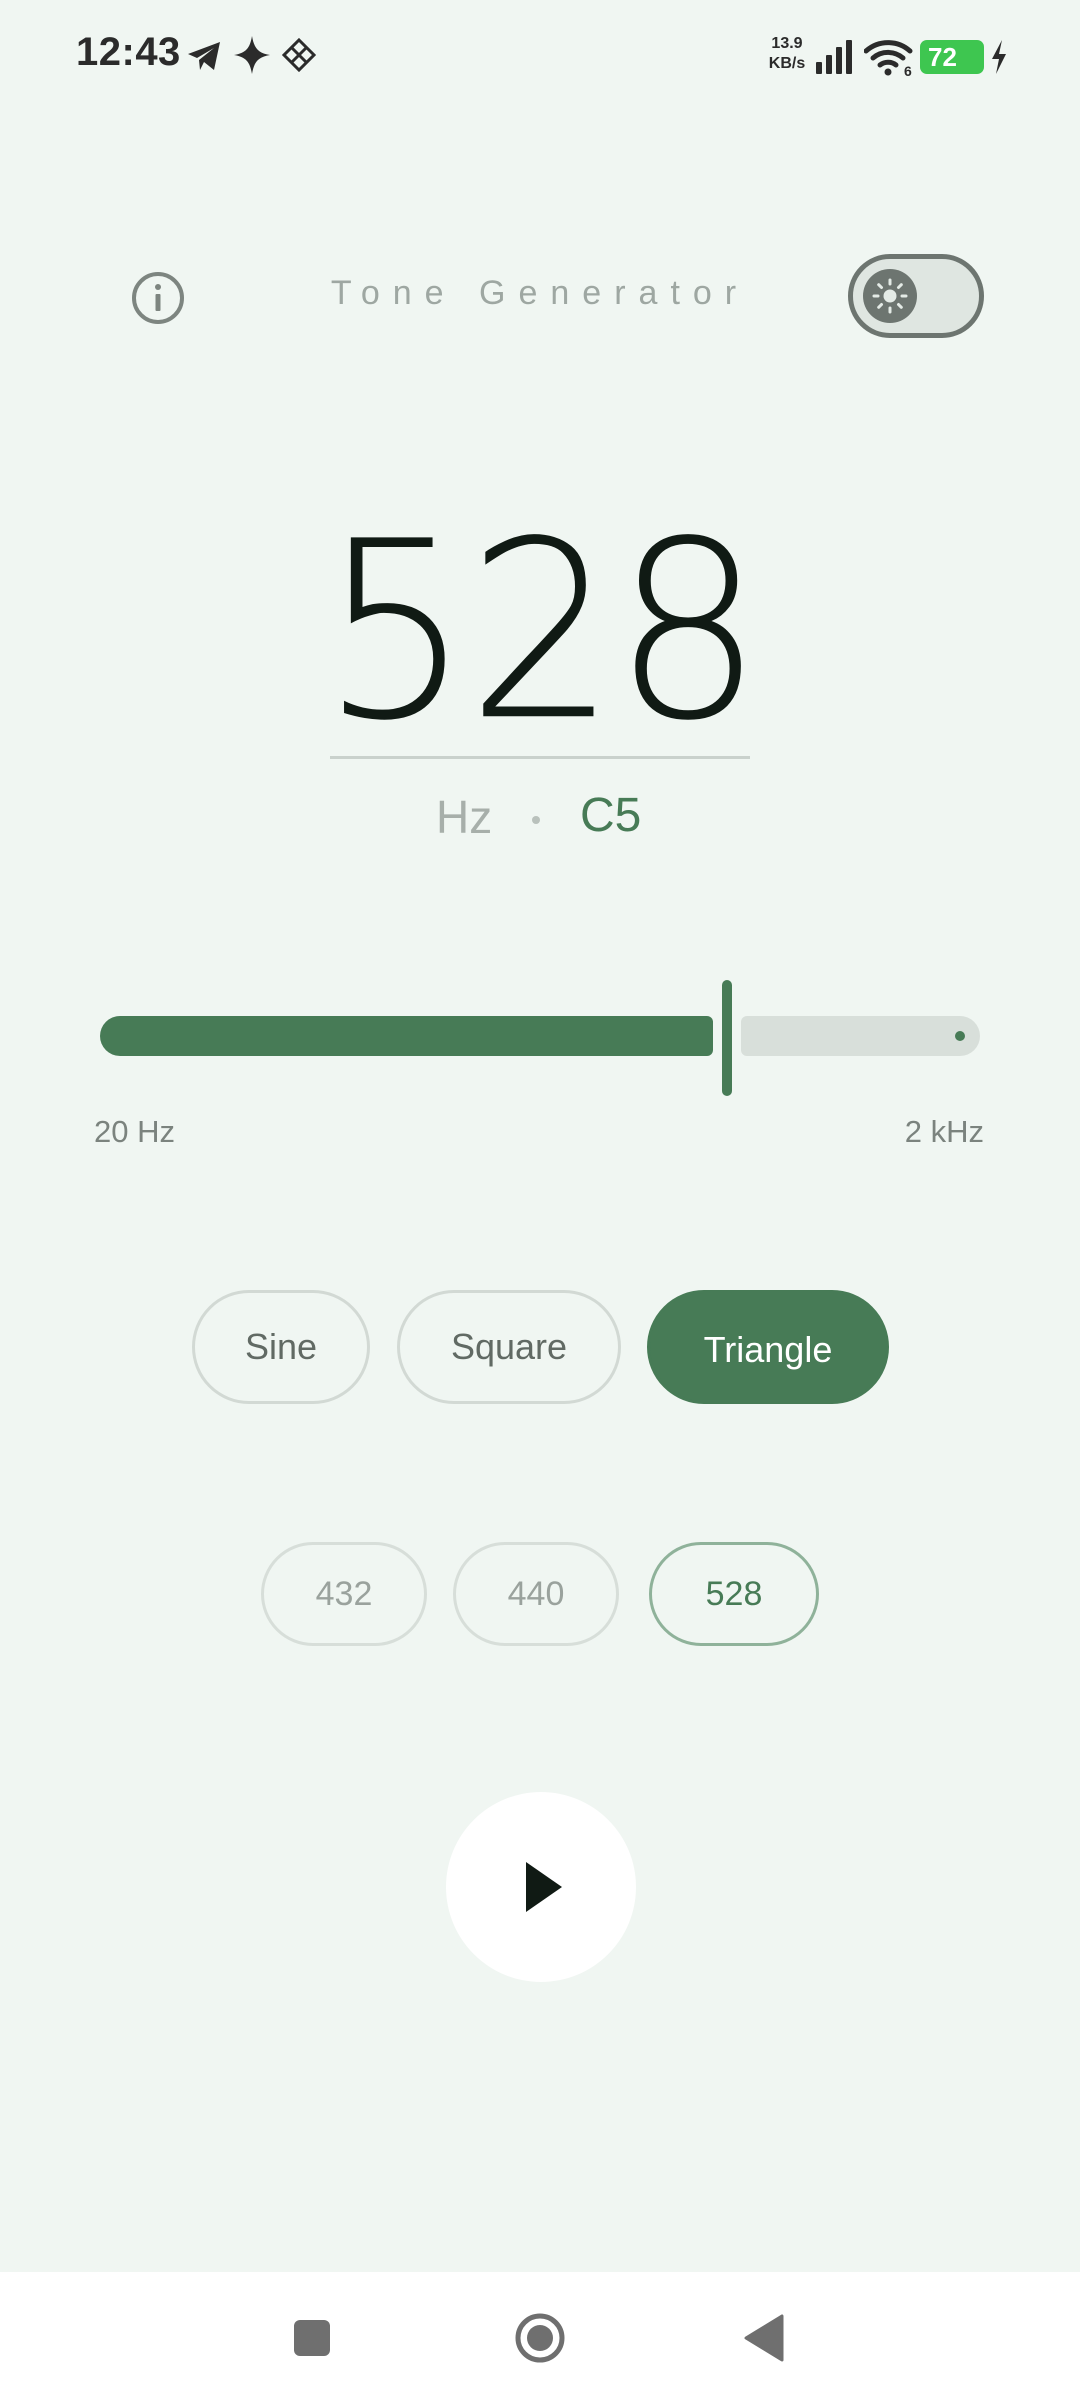 This screenshot has width=1080, height=2400. I want to click on range-min-label: 20 Hz, so click(134, 1131).